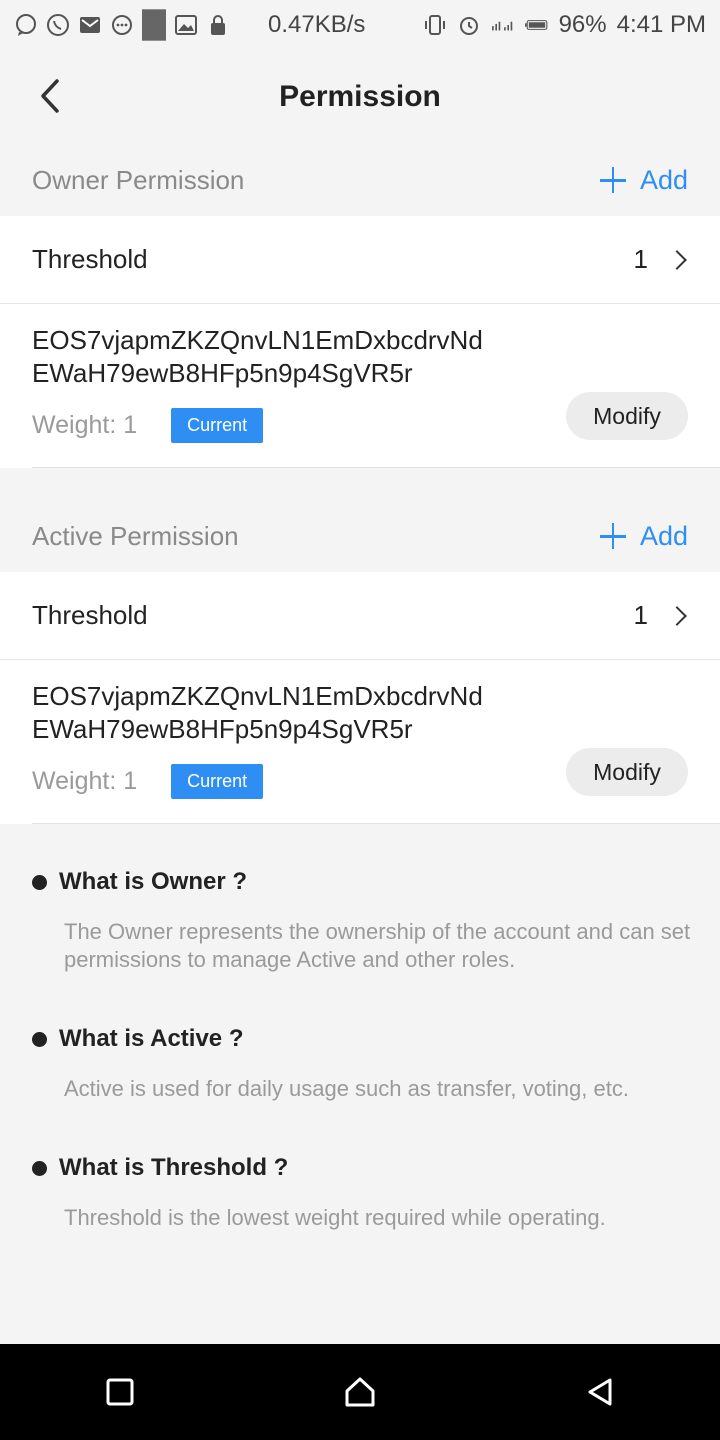 The image size is (720, 1440). I want to click on faq-question: What is Threshold ?, so click(174, 1167).